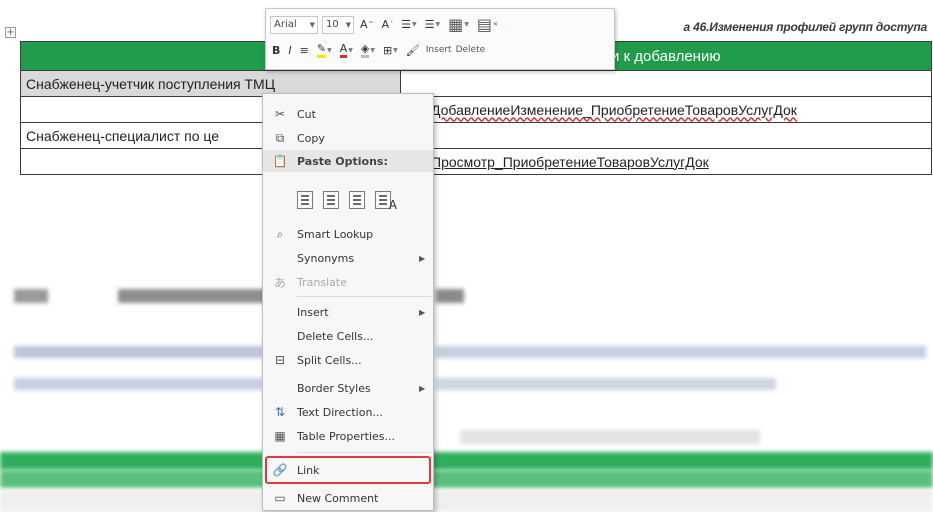 This screenshot has height=512, width=933. Describe the element at coordinates (487, 24) in the screenshot. I see `delete-table-icon: ▤ ✕` at that location.